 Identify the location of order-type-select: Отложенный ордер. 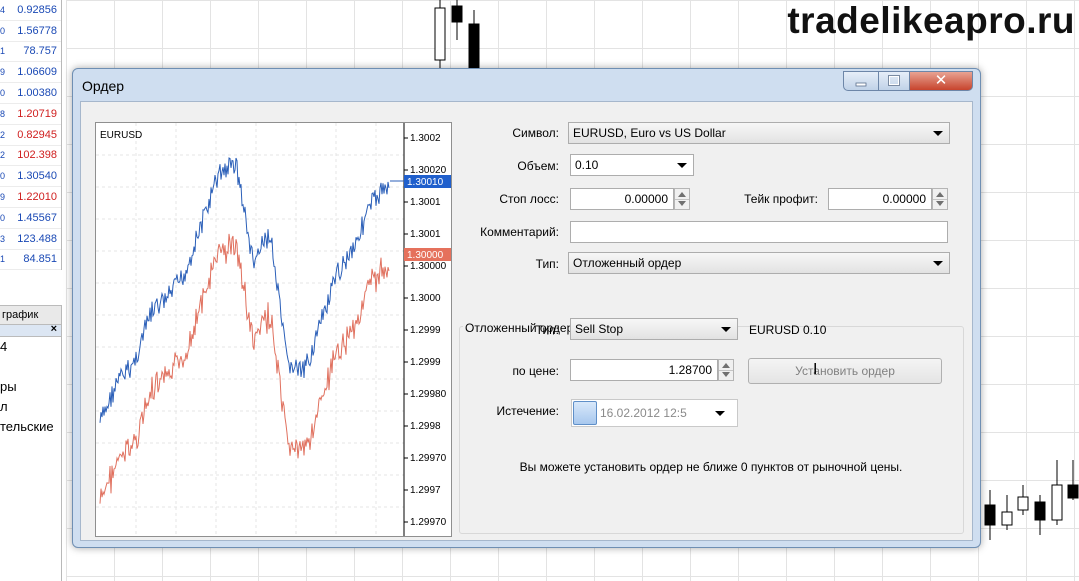
(759, 263).